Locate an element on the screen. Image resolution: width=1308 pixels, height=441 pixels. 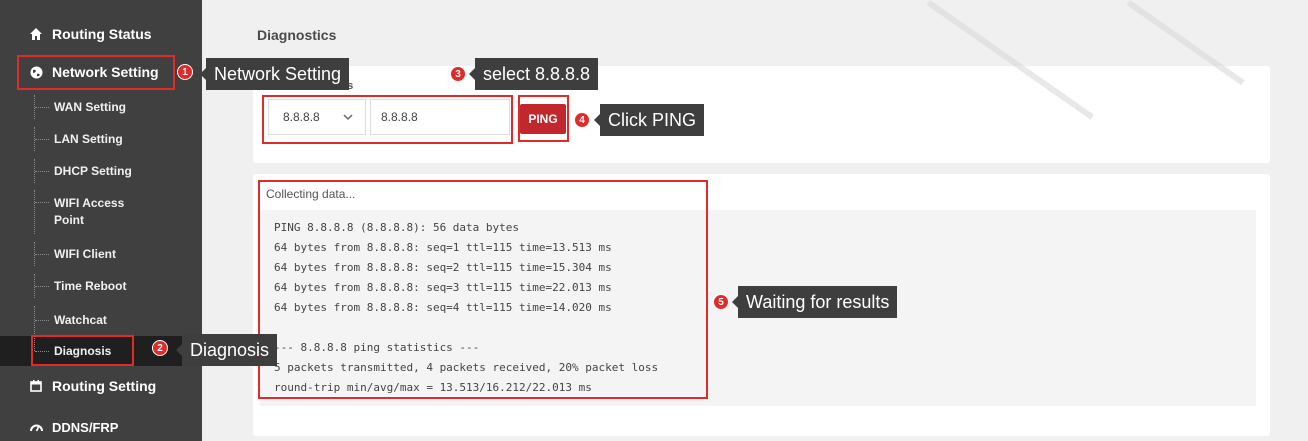
chevron-down-icon is located at coordinates (348, 118).